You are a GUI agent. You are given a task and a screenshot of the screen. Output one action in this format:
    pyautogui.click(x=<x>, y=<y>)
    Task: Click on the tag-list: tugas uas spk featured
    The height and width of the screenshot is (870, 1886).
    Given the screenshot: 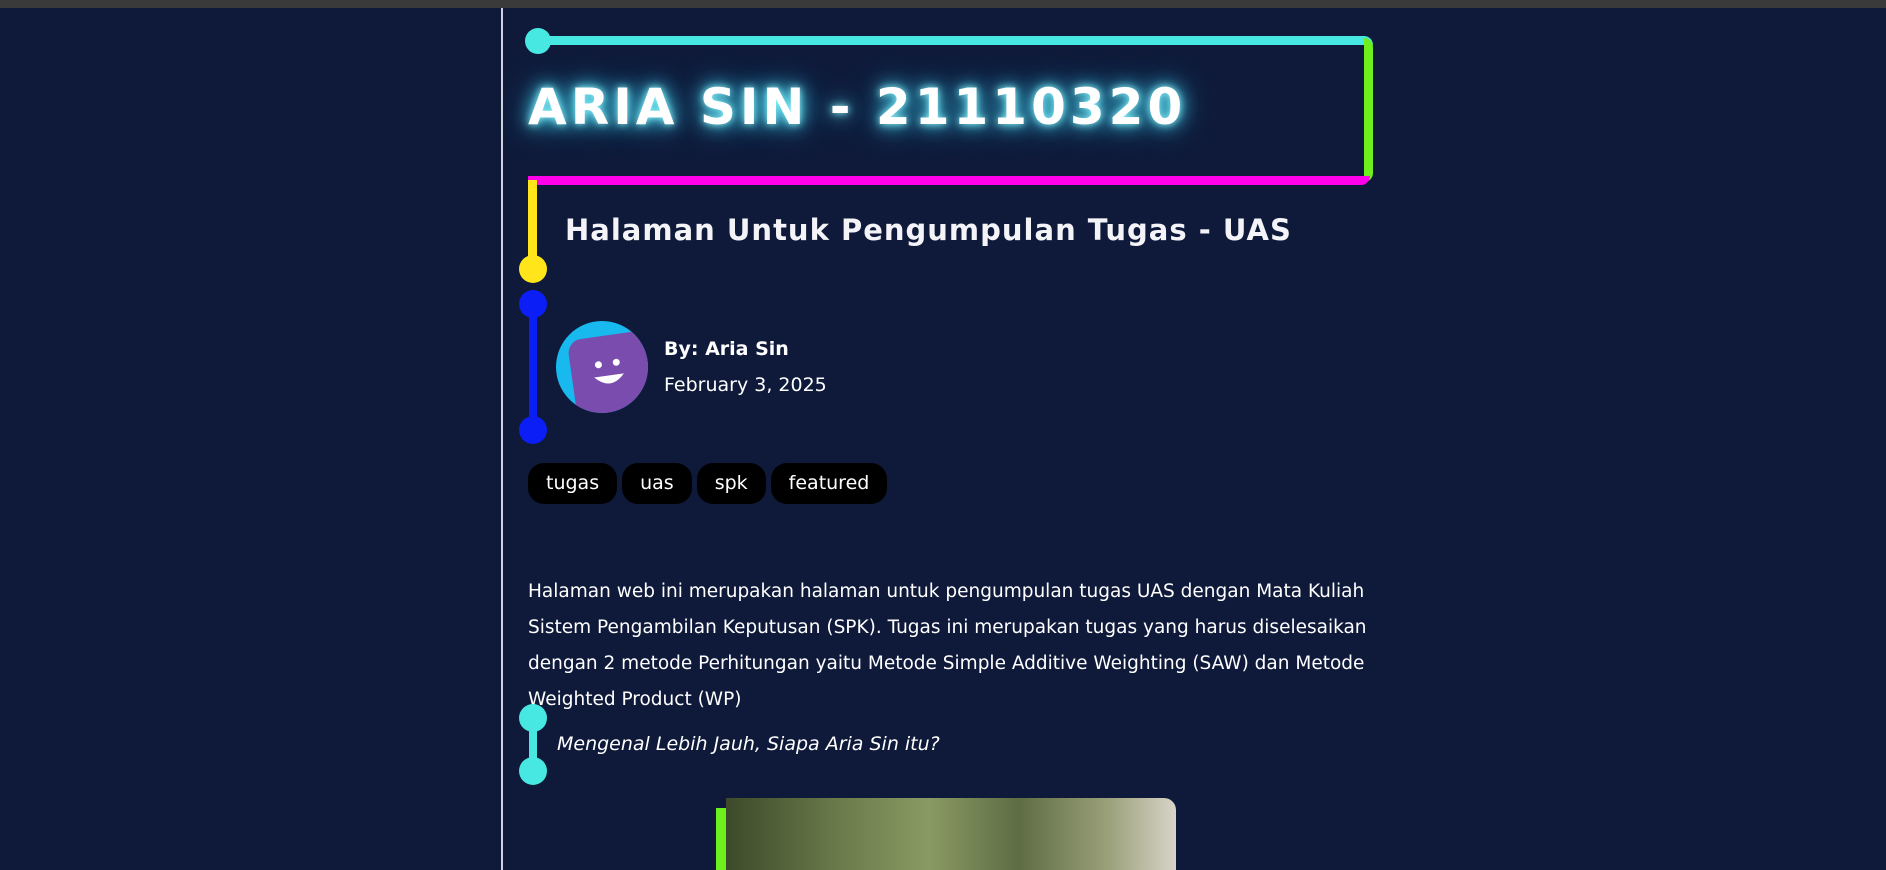 What is the action you would take?
    pyautogui.click(x=708, y=483)
    